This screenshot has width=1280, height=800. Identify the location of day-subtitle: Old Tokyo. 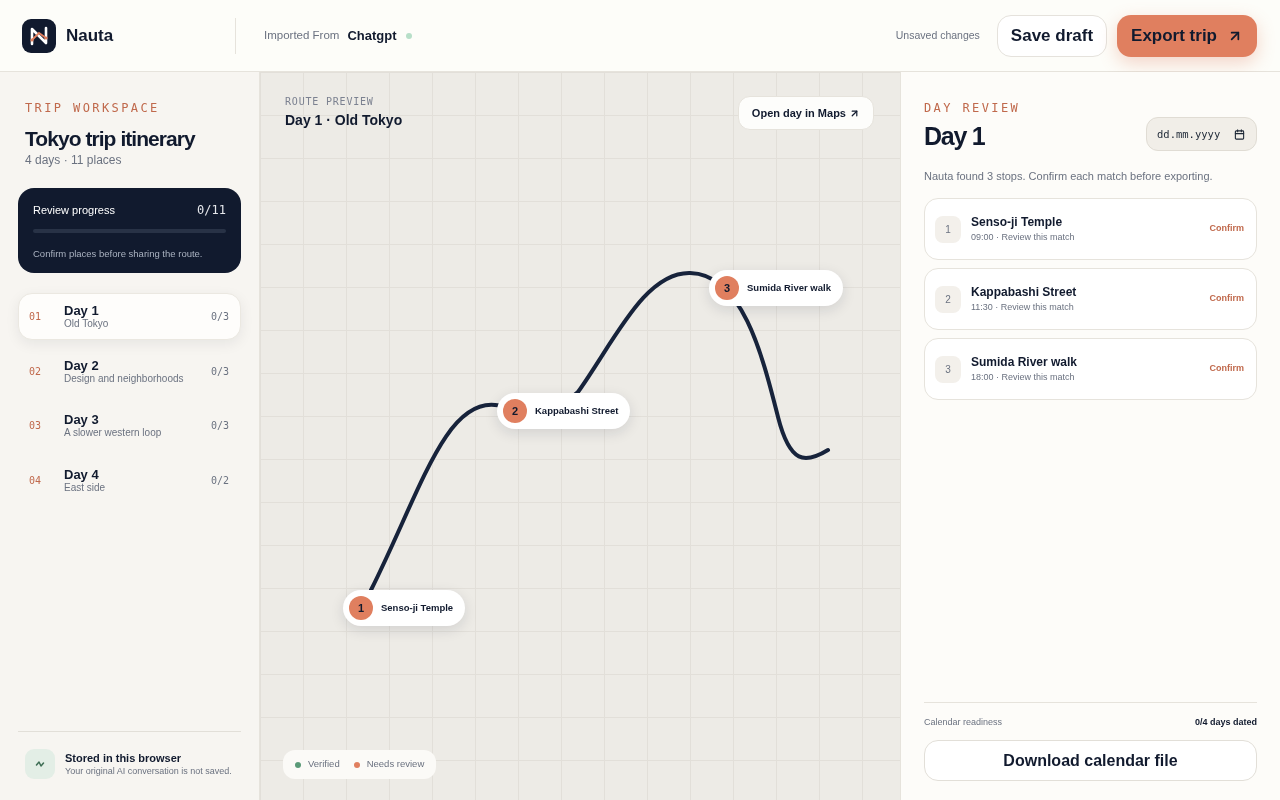
(86, 324).